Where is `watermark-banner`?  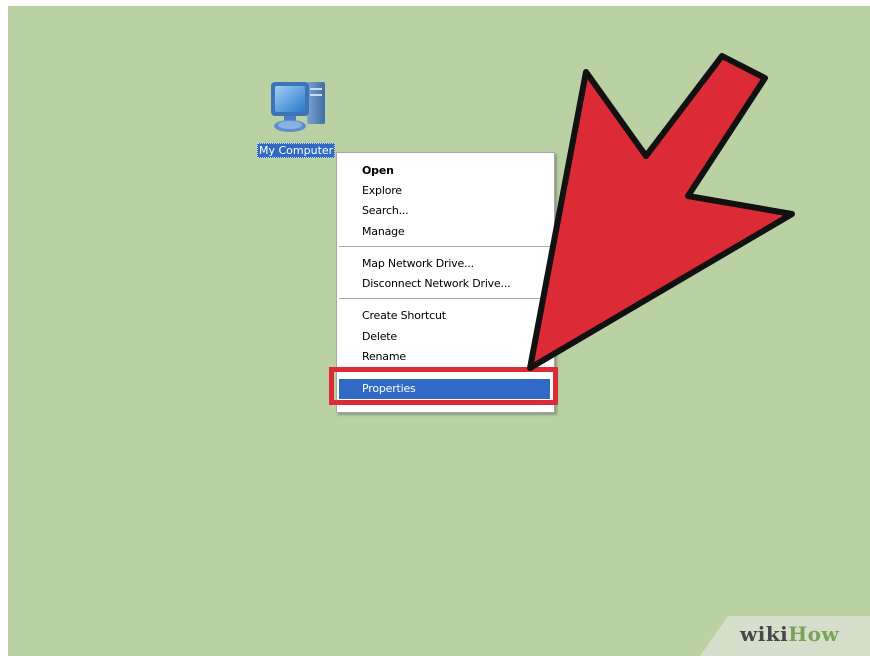
watermark-banner is located at coordinates (785, 636).